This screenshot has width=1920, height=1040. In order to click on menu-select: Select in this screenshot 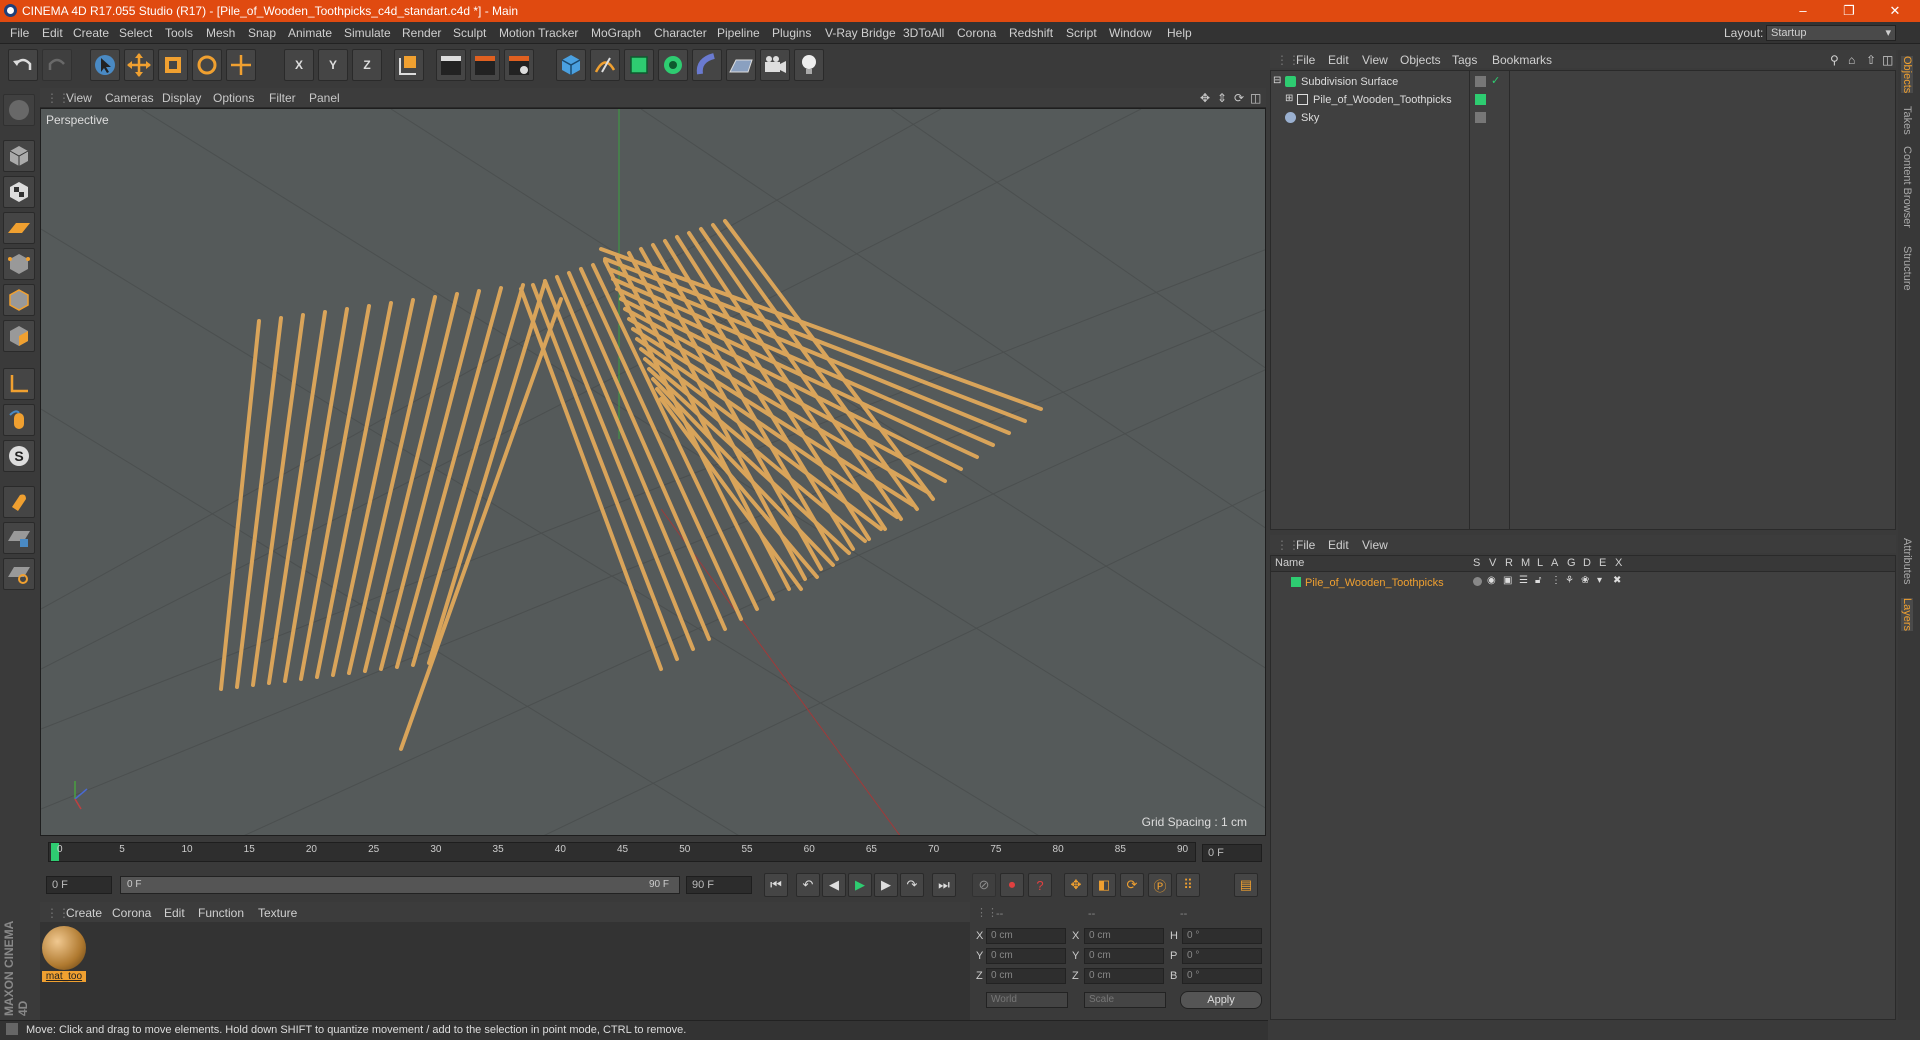, I will do `click(135, 33)`.